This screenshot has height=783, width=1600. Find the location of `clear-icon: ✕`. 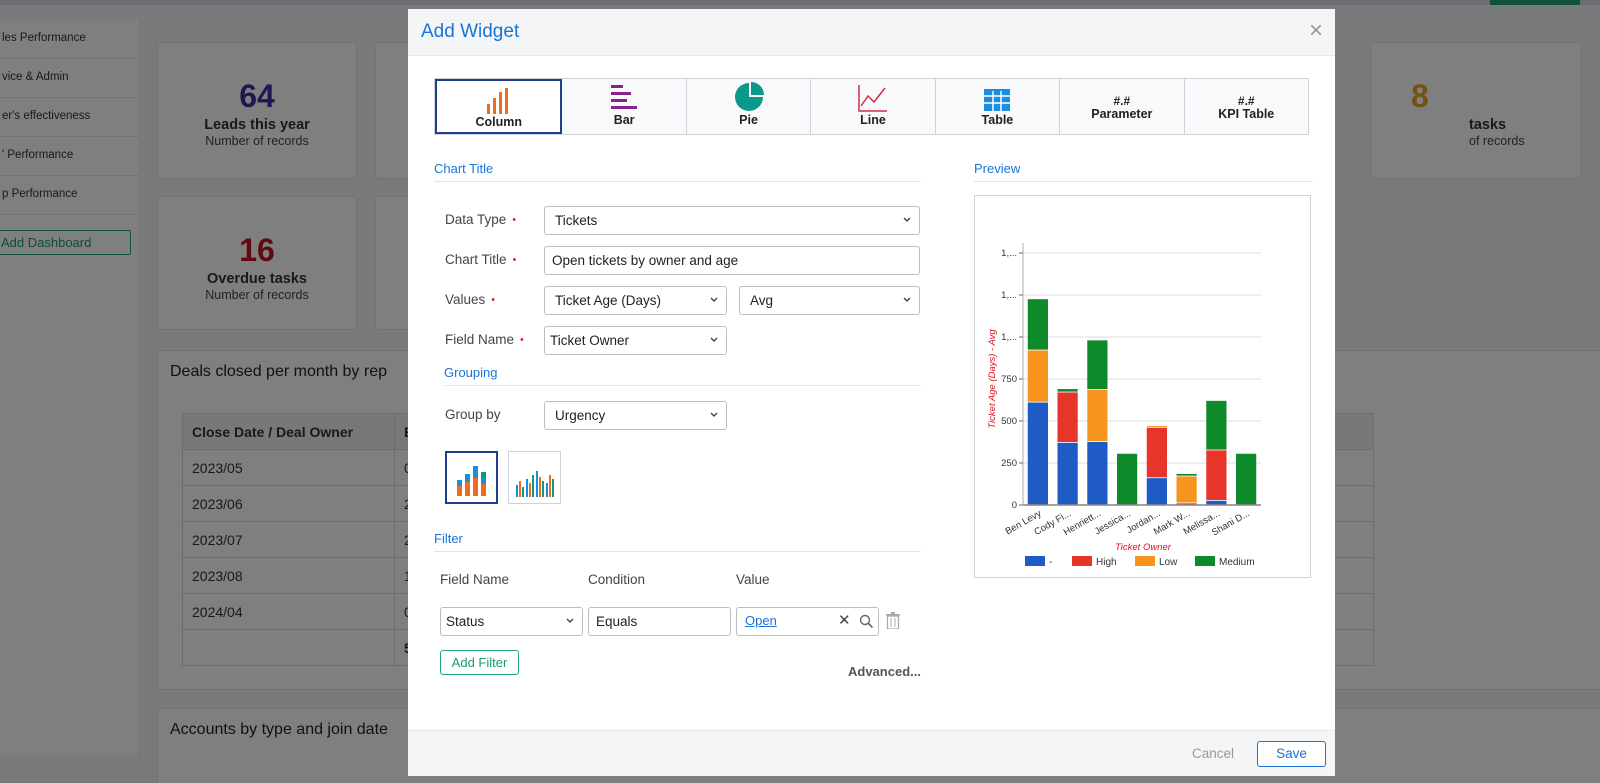

clear-icon: ✕ is located at coordinates (844, 621).